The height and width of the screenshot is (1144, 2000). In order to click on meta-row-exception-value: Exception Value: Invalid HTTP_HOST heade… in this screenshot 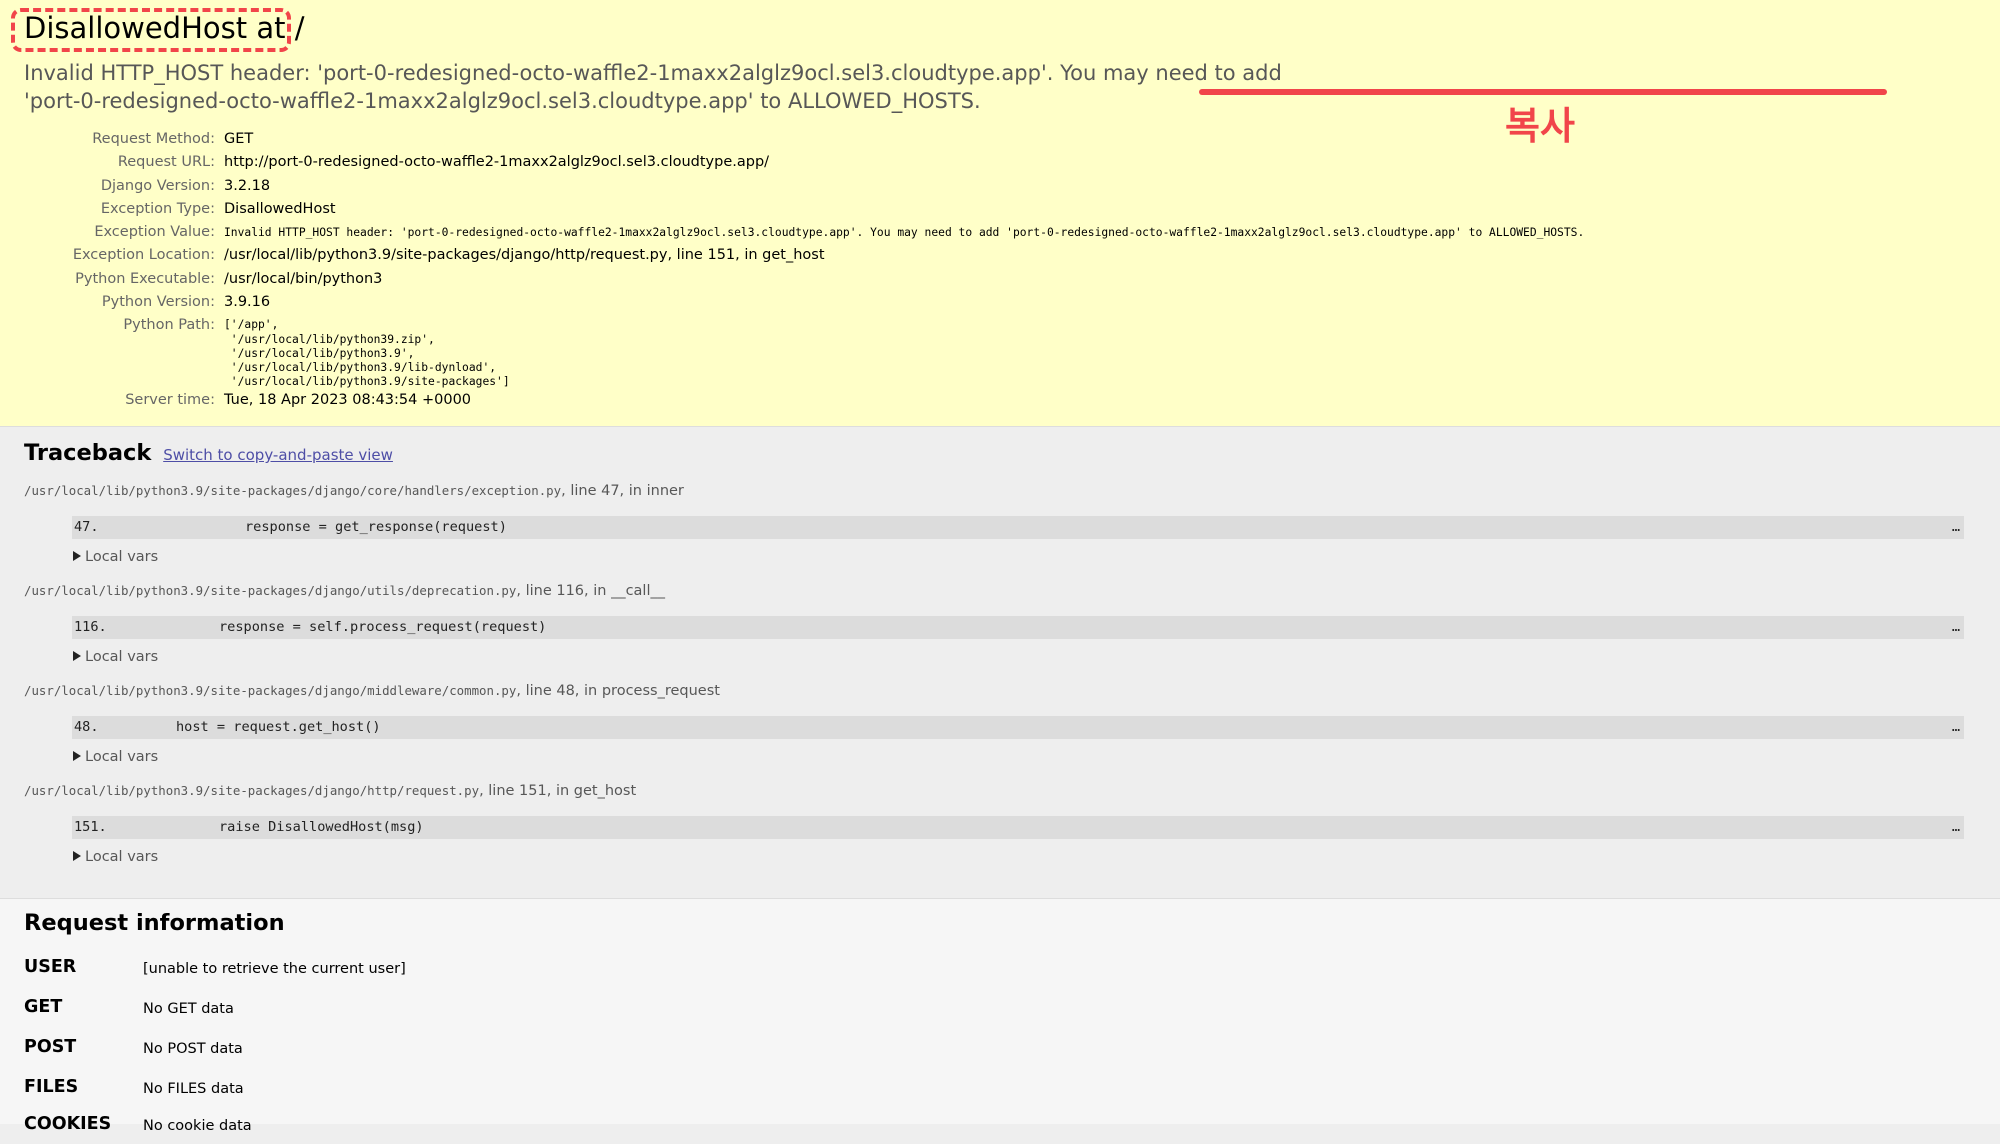, I will do `click(818, 232)`.